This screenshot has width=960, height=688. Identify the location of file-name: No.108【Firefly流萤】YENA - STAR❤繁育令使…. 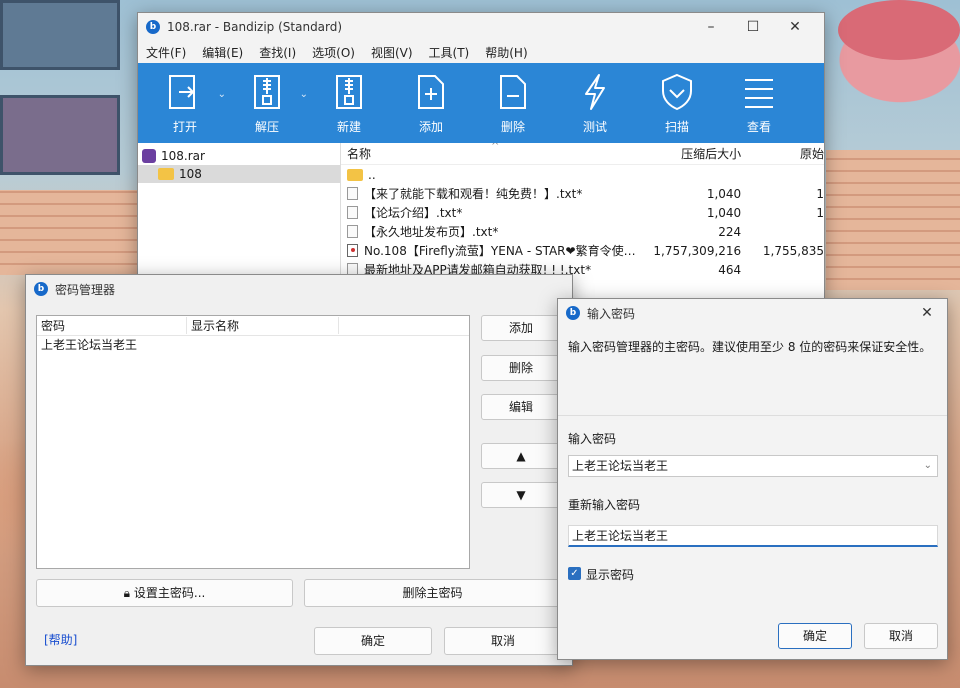
(500, 251).